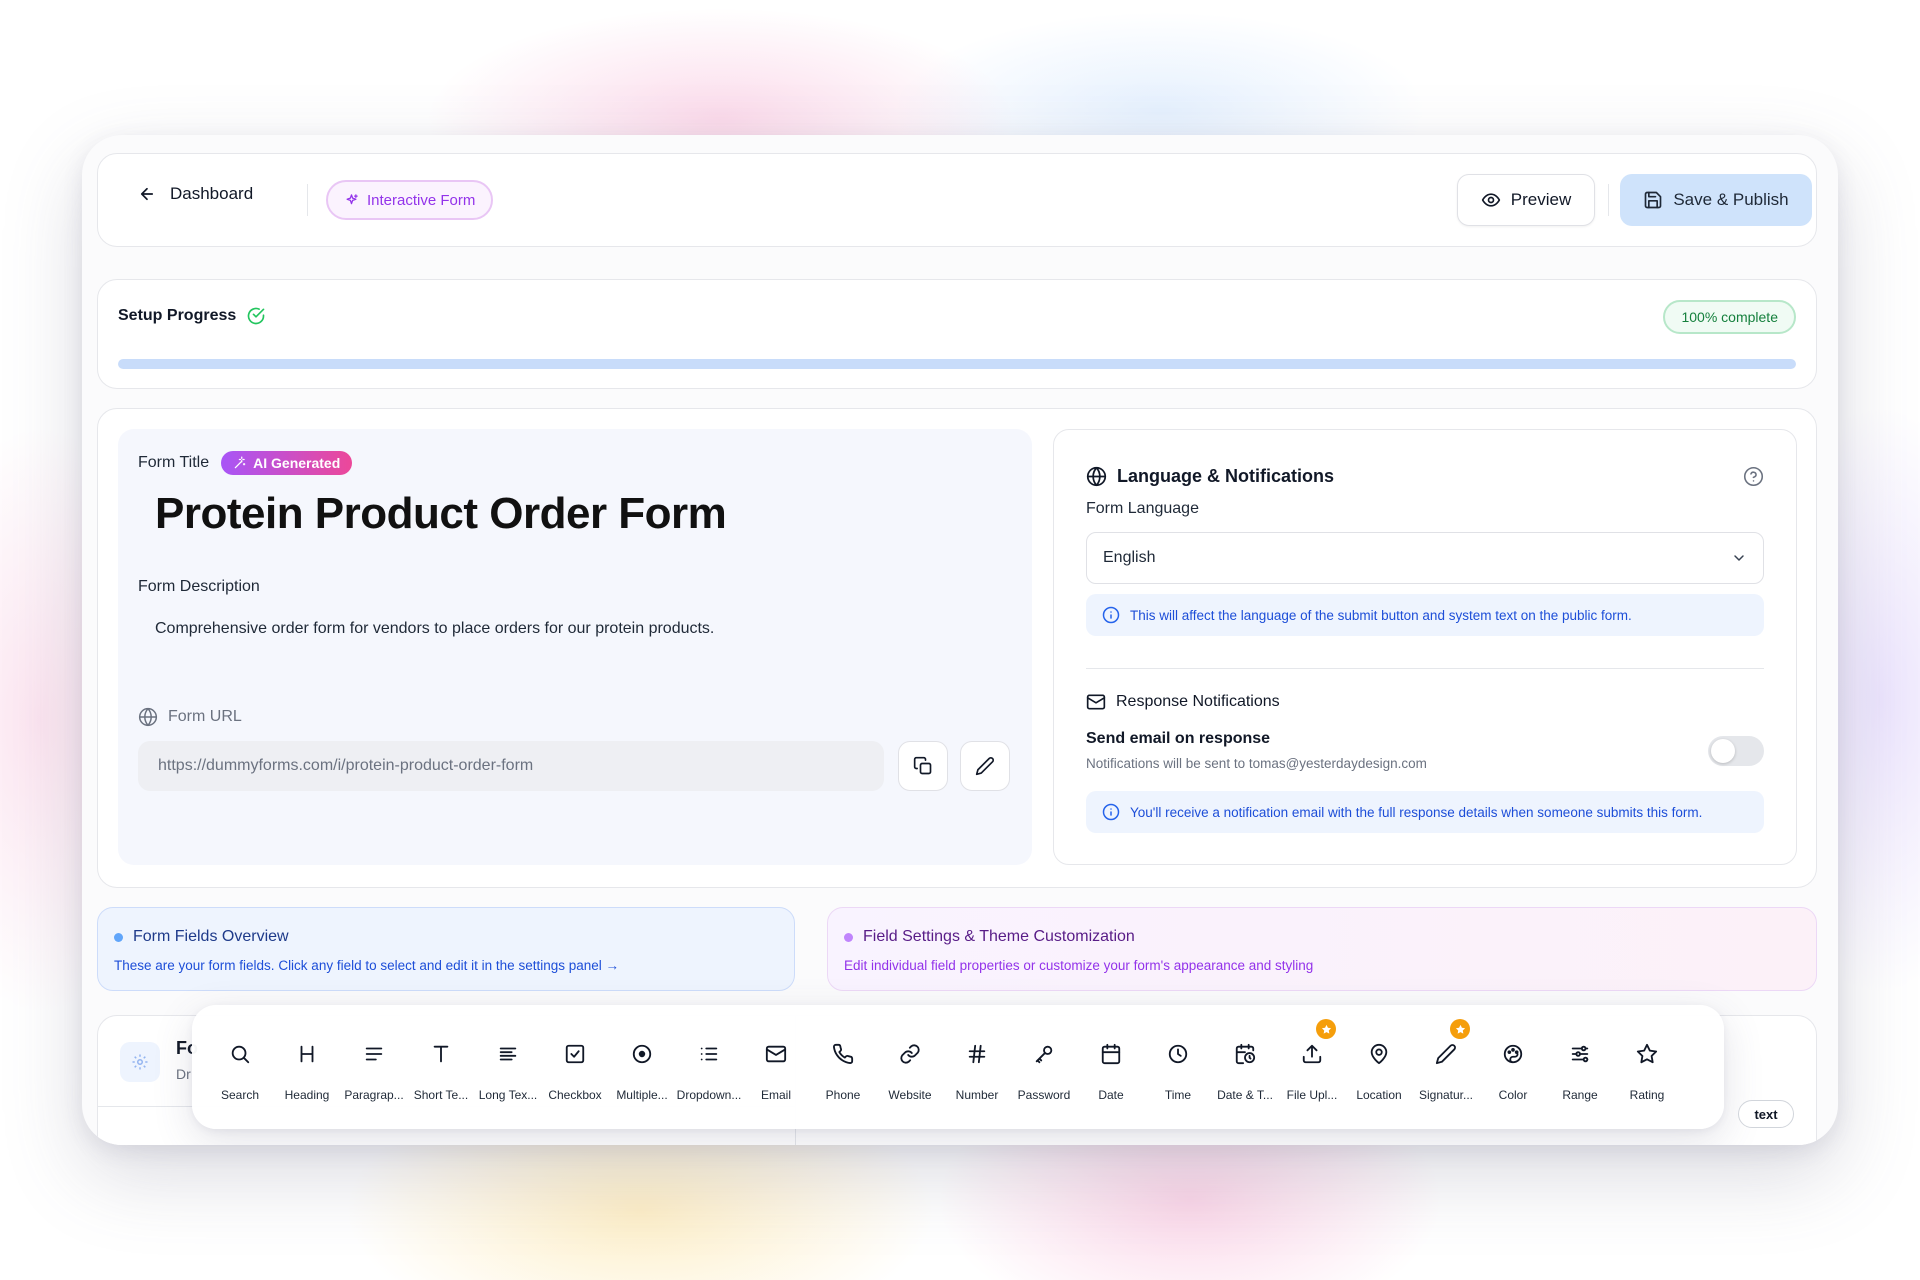 This screenshot has width=1920, height=1280. Describe the element at coordinates (441, 514) in the screenshot. I see `form-title-input: Protein Product Order Form` at that location.